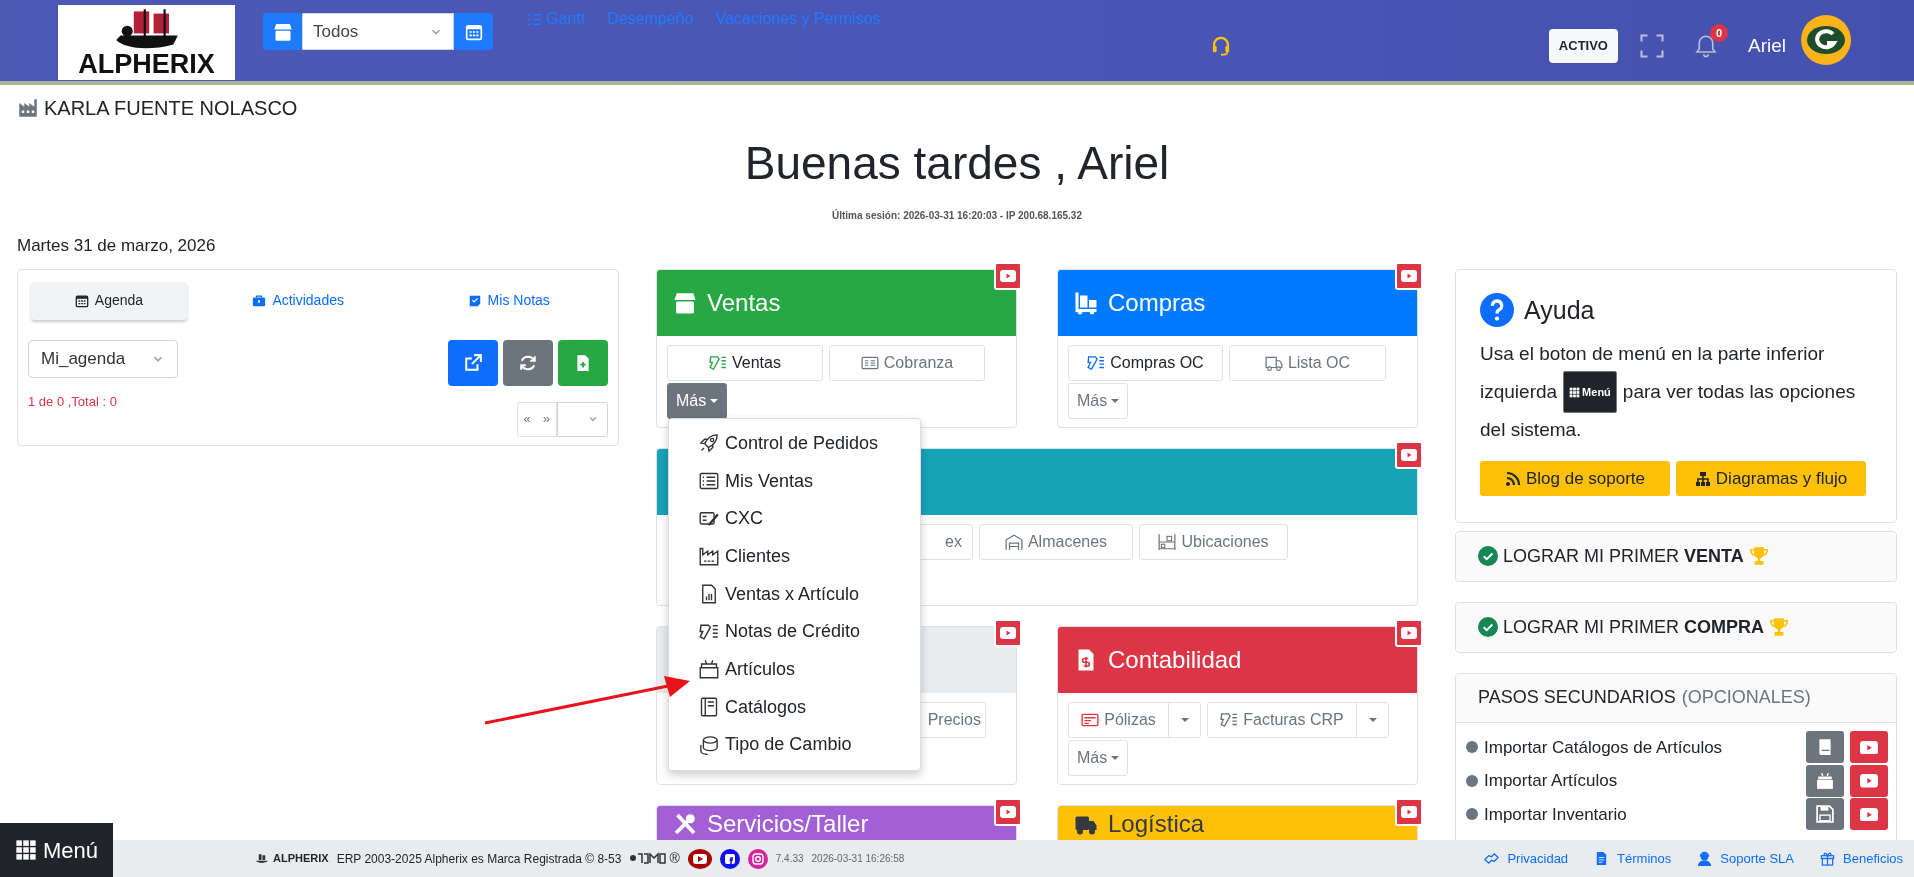 The image size is (1914, 877). I want to click on list-icon, so click(709, 481).